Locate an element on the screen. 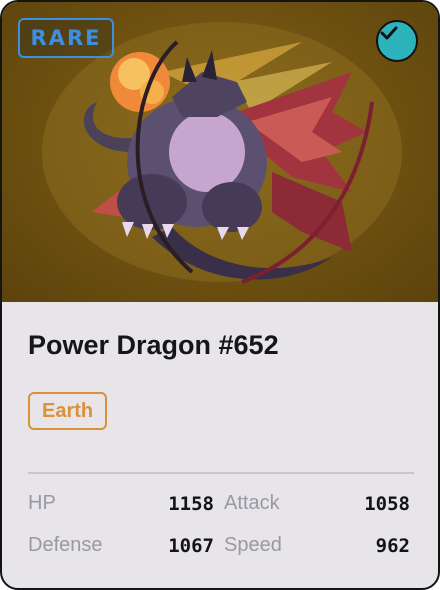  rarity-badge: RARE is located at coordinates (66, 38).